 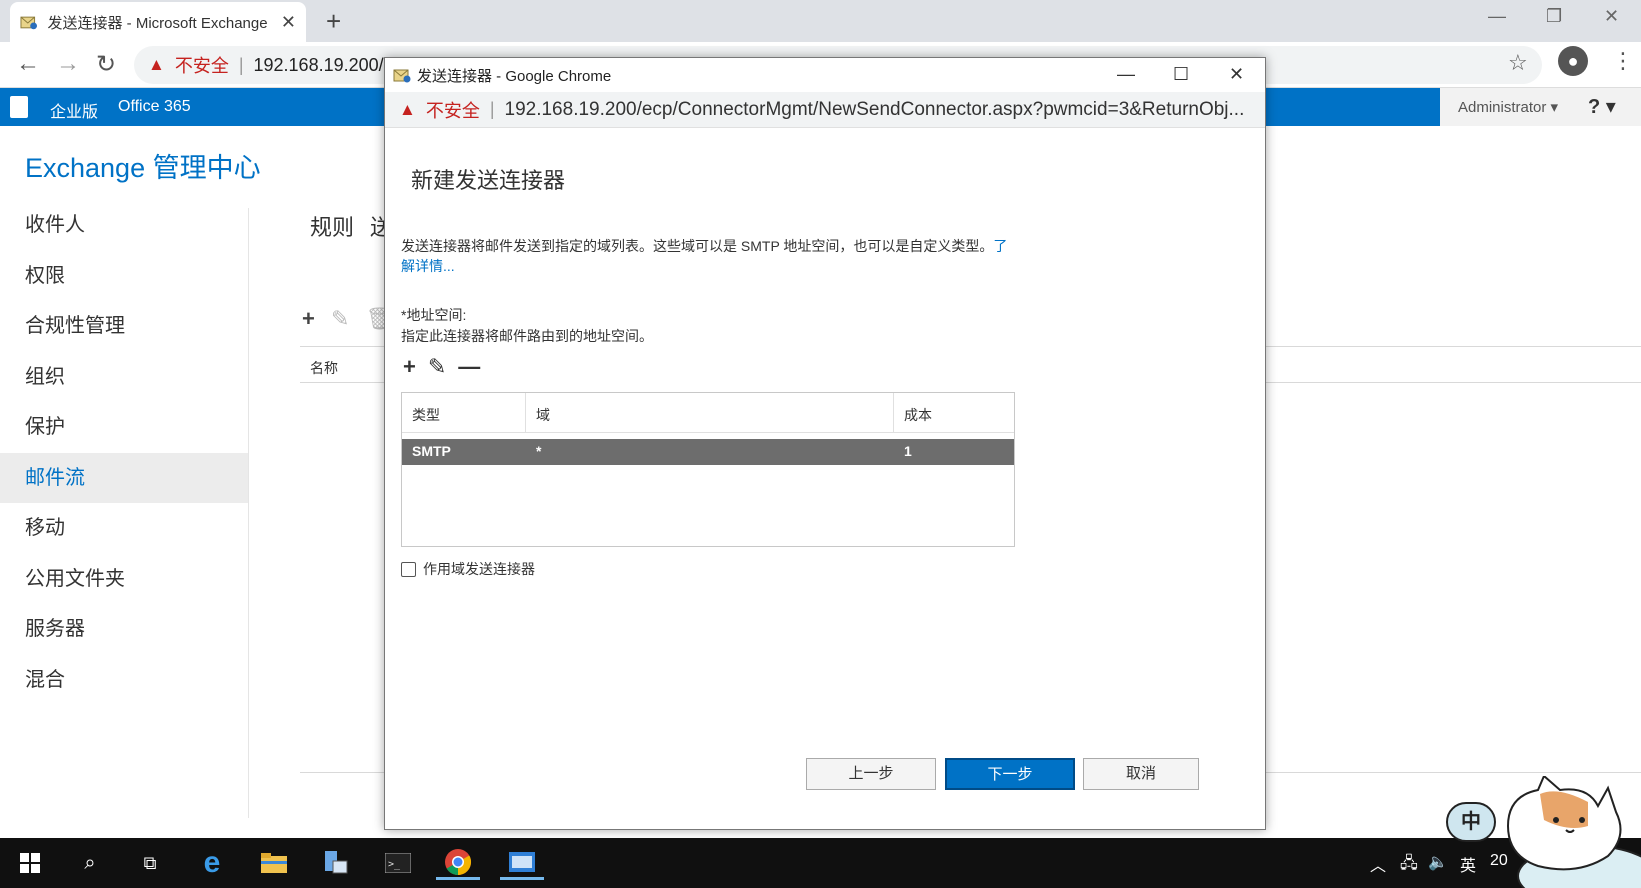 I want to click on back-button: 上一步, so click(x=871, y=774).